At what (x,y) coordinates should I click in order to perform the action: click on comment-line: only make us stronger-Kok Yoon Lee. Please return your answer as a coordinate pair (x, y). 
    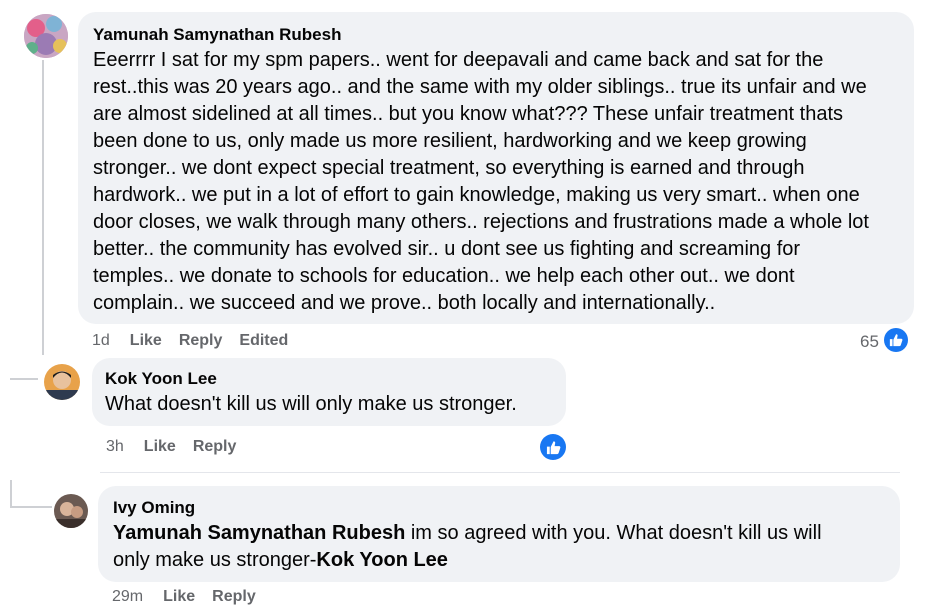
    Looking at the image, I should click on (499, 560).